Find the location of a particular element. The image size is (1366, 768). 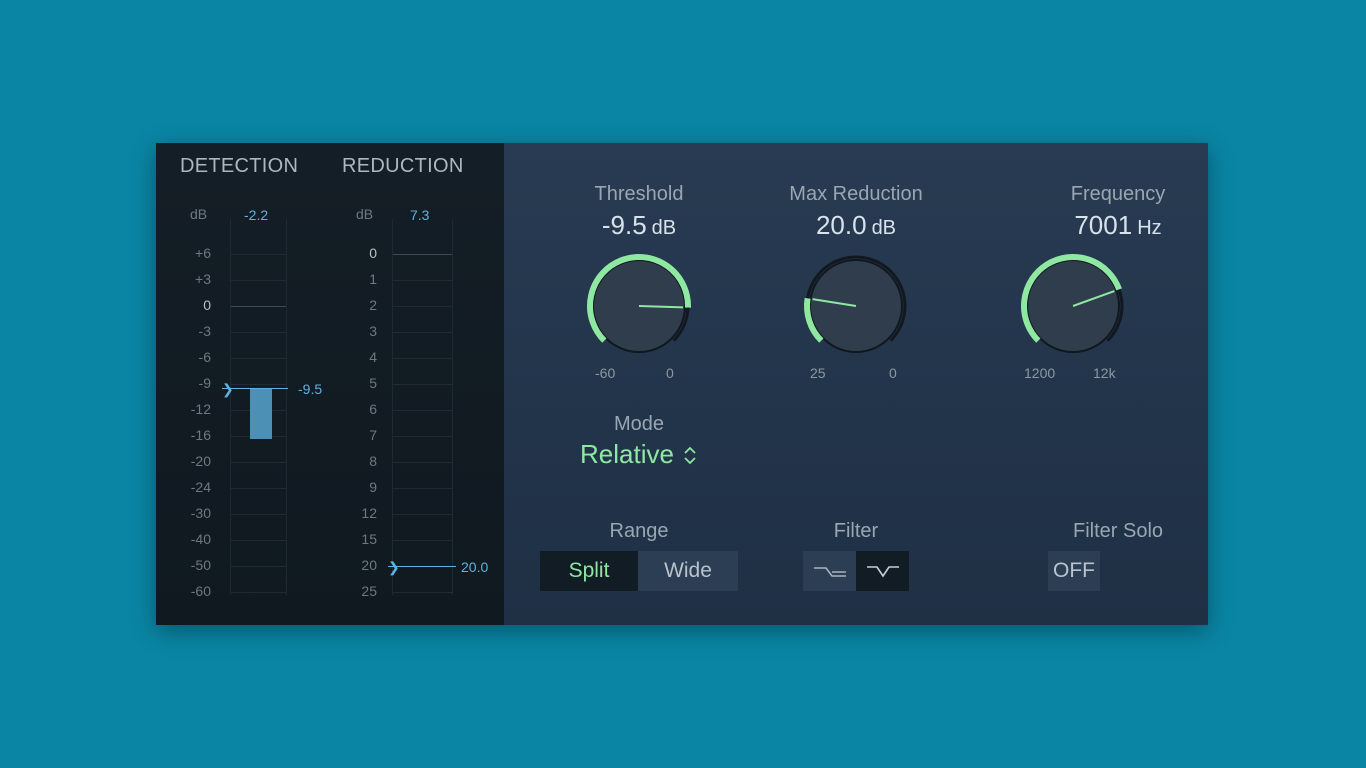

filter-highpass-button is located at coordinates (829, 571).